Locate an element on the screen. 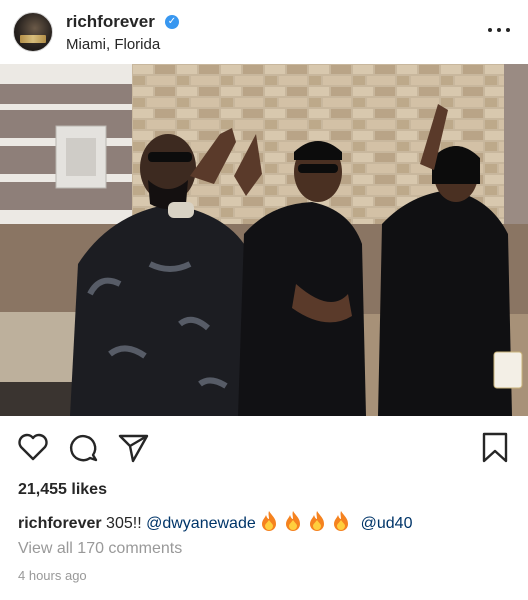  share-button is located at coordinates (133, 447).